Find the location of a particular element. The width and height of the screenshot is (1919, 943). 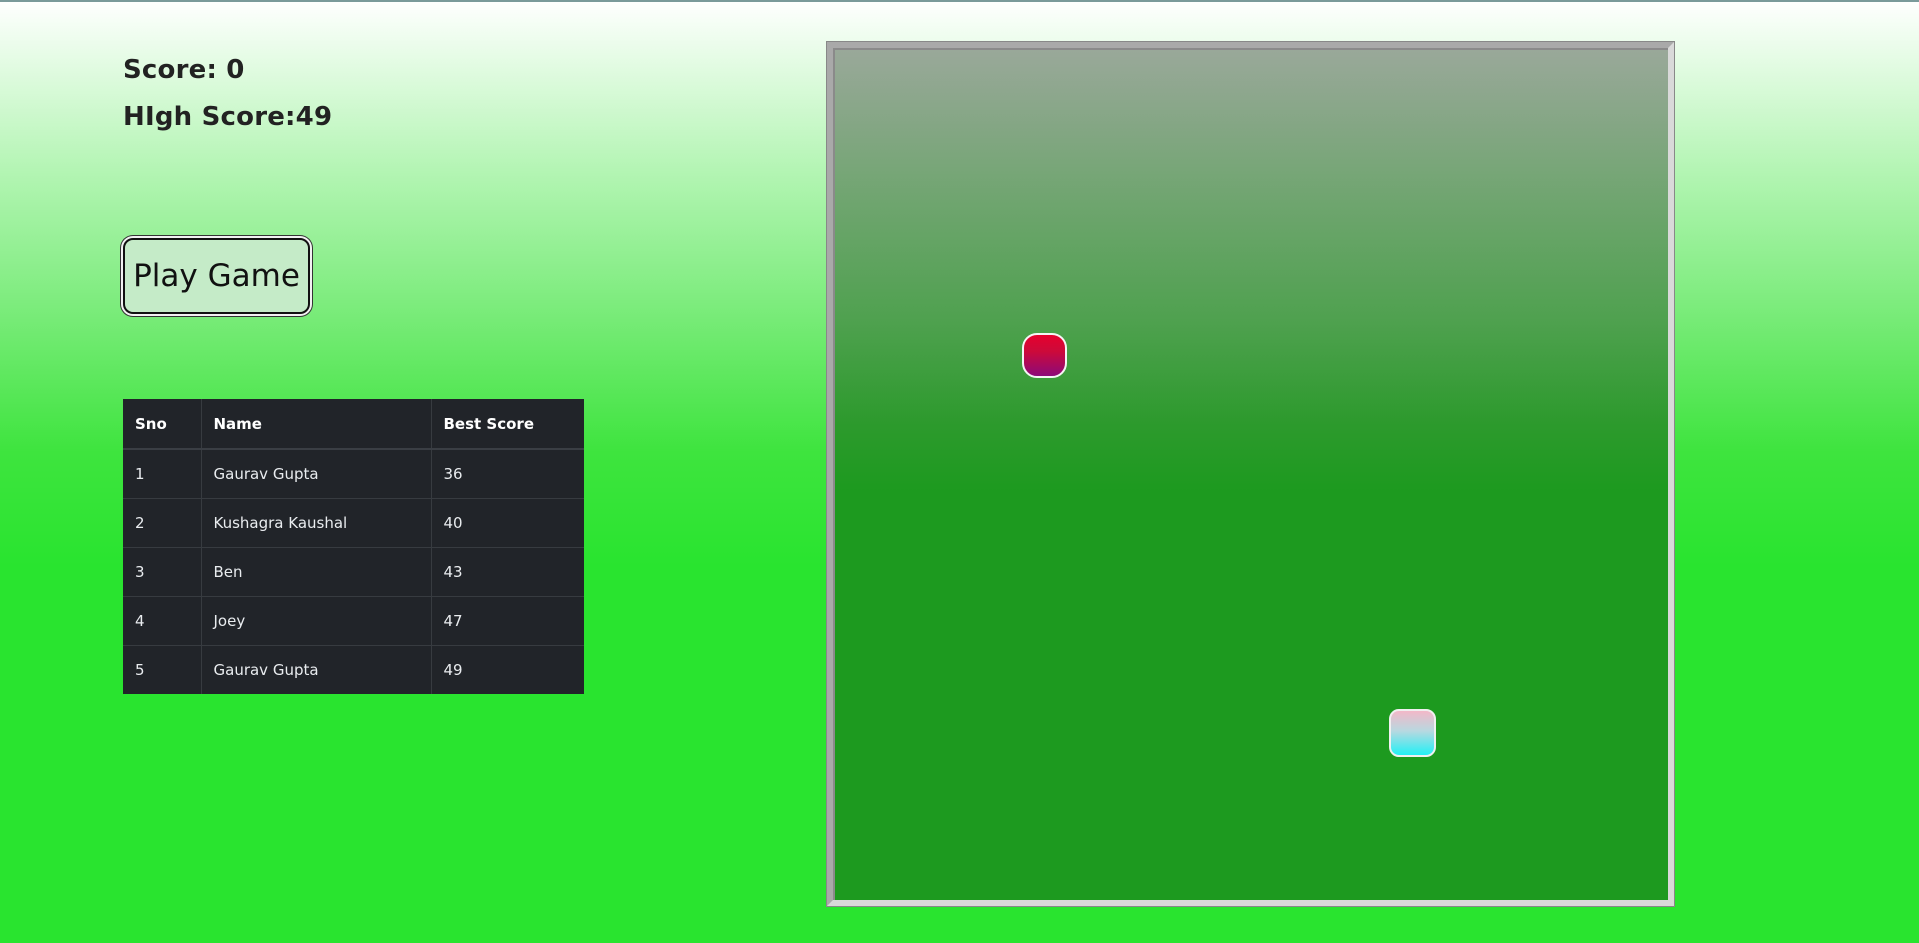

cell-sno: 4 is located at coordinates (162, 621).